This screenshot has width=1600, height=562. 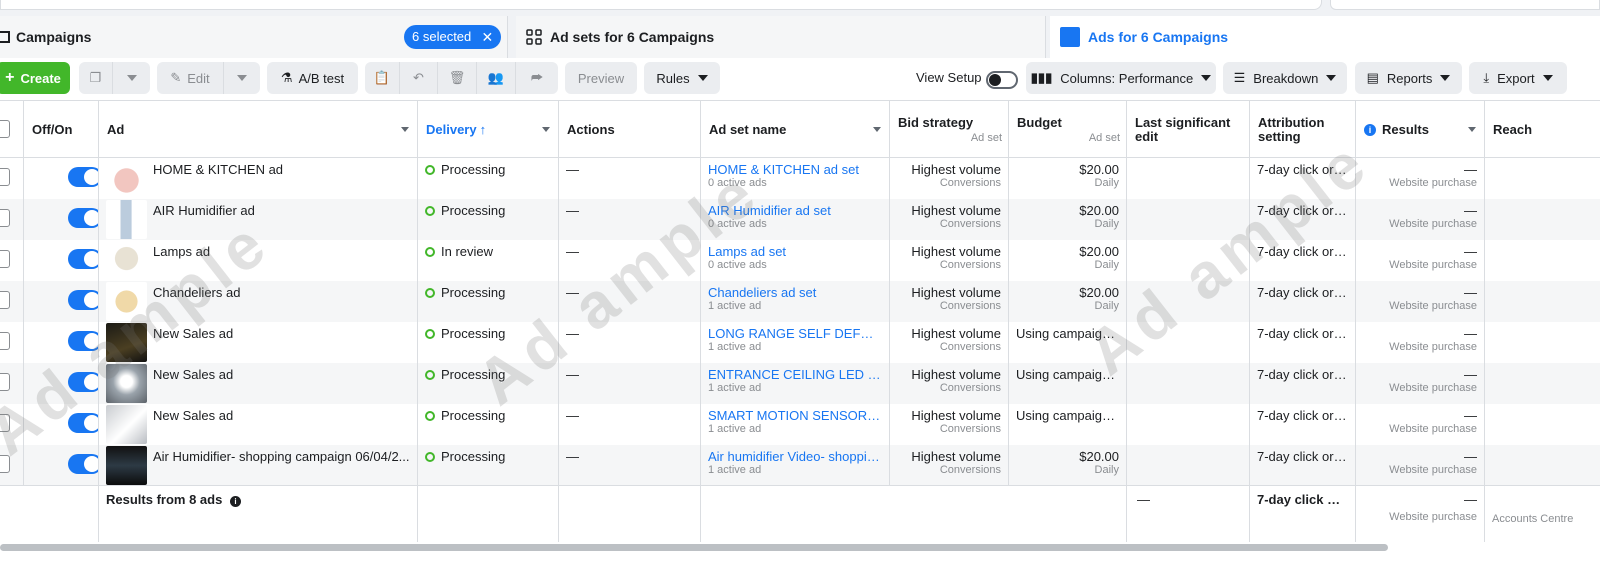 What do you see at coordinates (282, 169) in the screenshot?
I see `ad-name: HOME & KITCHEN ad` at bounding box center [282, 169].